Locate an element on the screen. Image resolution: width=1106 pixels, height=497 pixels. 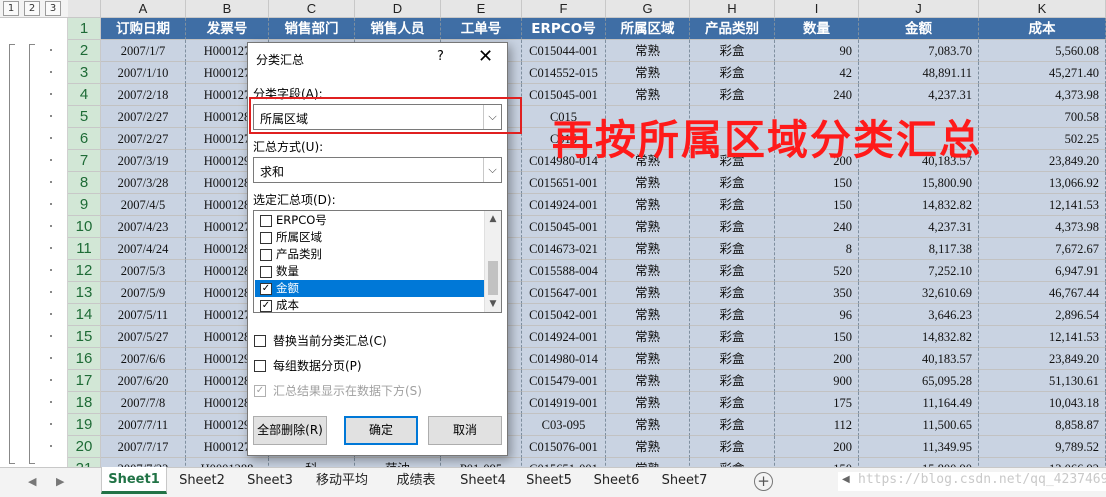
column-header-f: F is located at coordinates (564, 9).